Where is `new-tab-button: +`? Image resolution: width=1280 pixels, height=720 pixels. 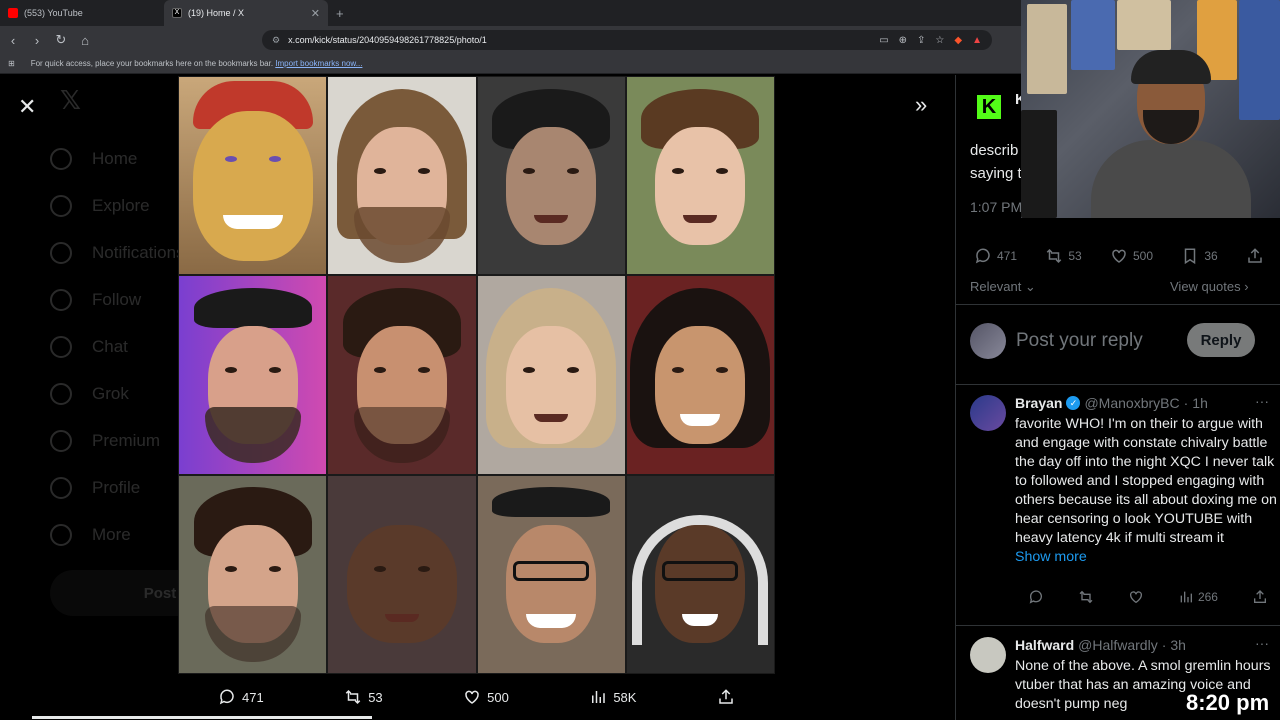 new-tab-button: + is located at coordinates (340, 13).